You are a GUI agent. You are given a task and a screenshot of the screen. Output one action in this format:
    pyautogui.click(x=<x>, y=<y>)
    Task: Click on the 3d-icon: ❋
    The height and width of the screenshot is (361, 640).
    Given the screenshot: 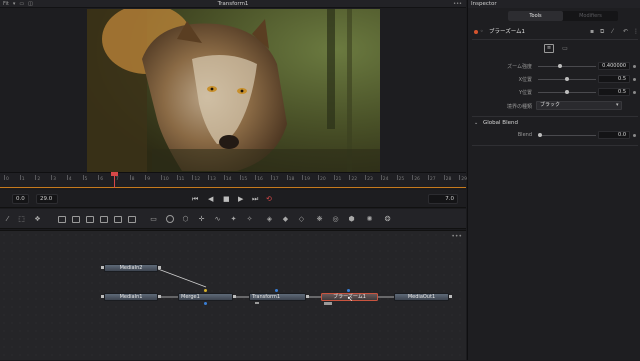 What is the action you would take?
    pyautogui.click(x=319, y=219)
    